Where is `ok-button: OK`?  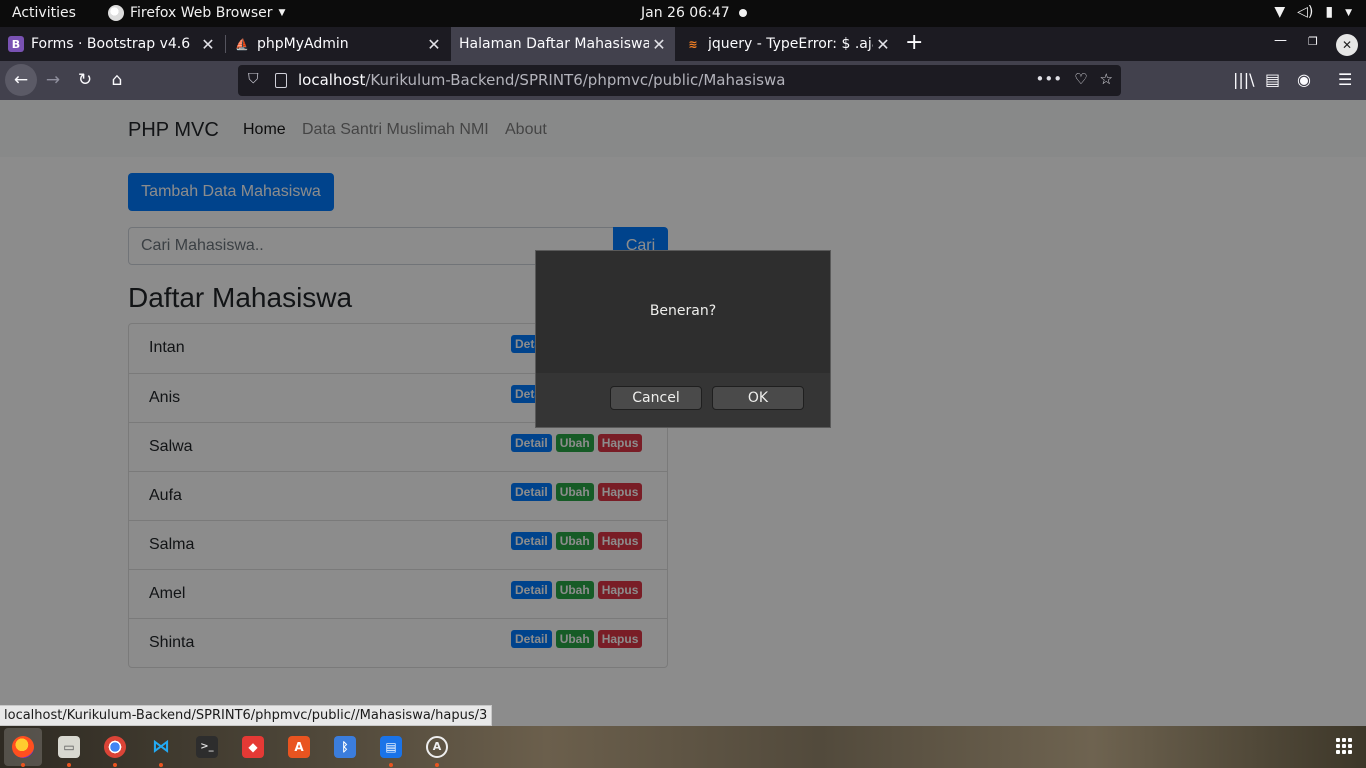 ok-button: OK is located at coordinates (758, 398).